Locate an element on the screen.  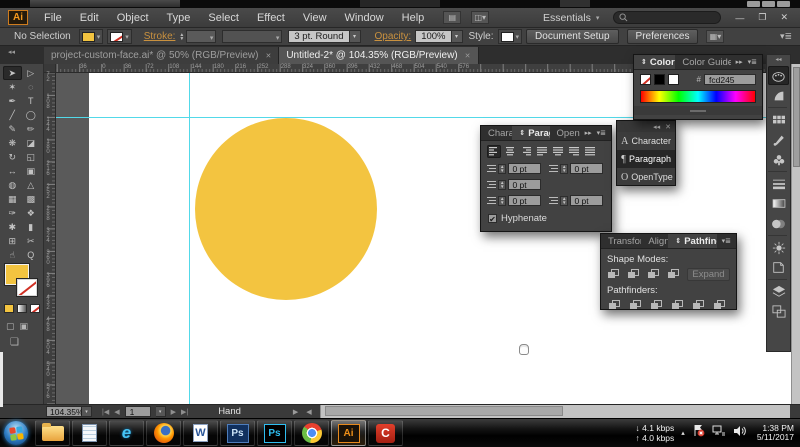
outline-button is located at coordinates (698, 305).